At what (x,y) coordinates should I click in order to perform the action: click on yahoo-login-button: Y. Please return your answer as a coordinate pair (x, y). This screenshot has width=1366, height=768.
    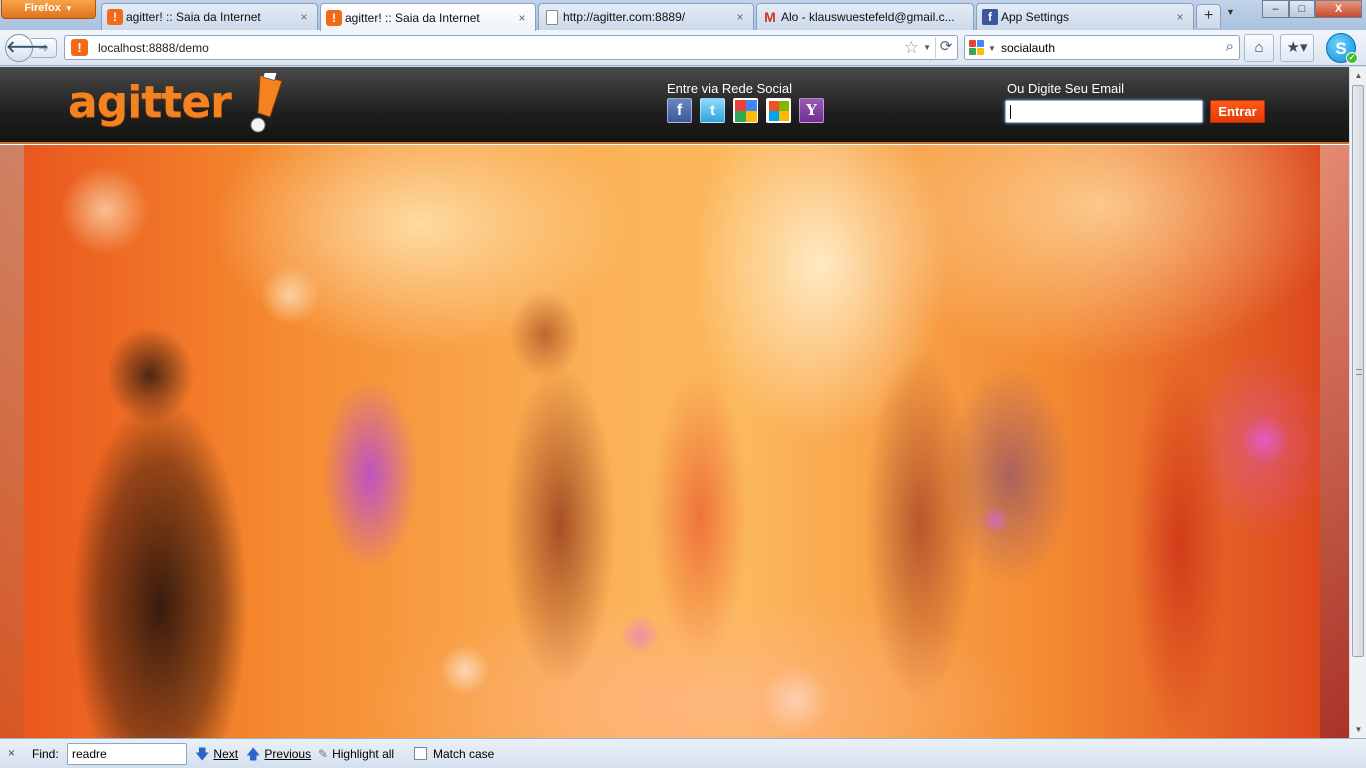
    Looking at the image, I should click on (811, 110).